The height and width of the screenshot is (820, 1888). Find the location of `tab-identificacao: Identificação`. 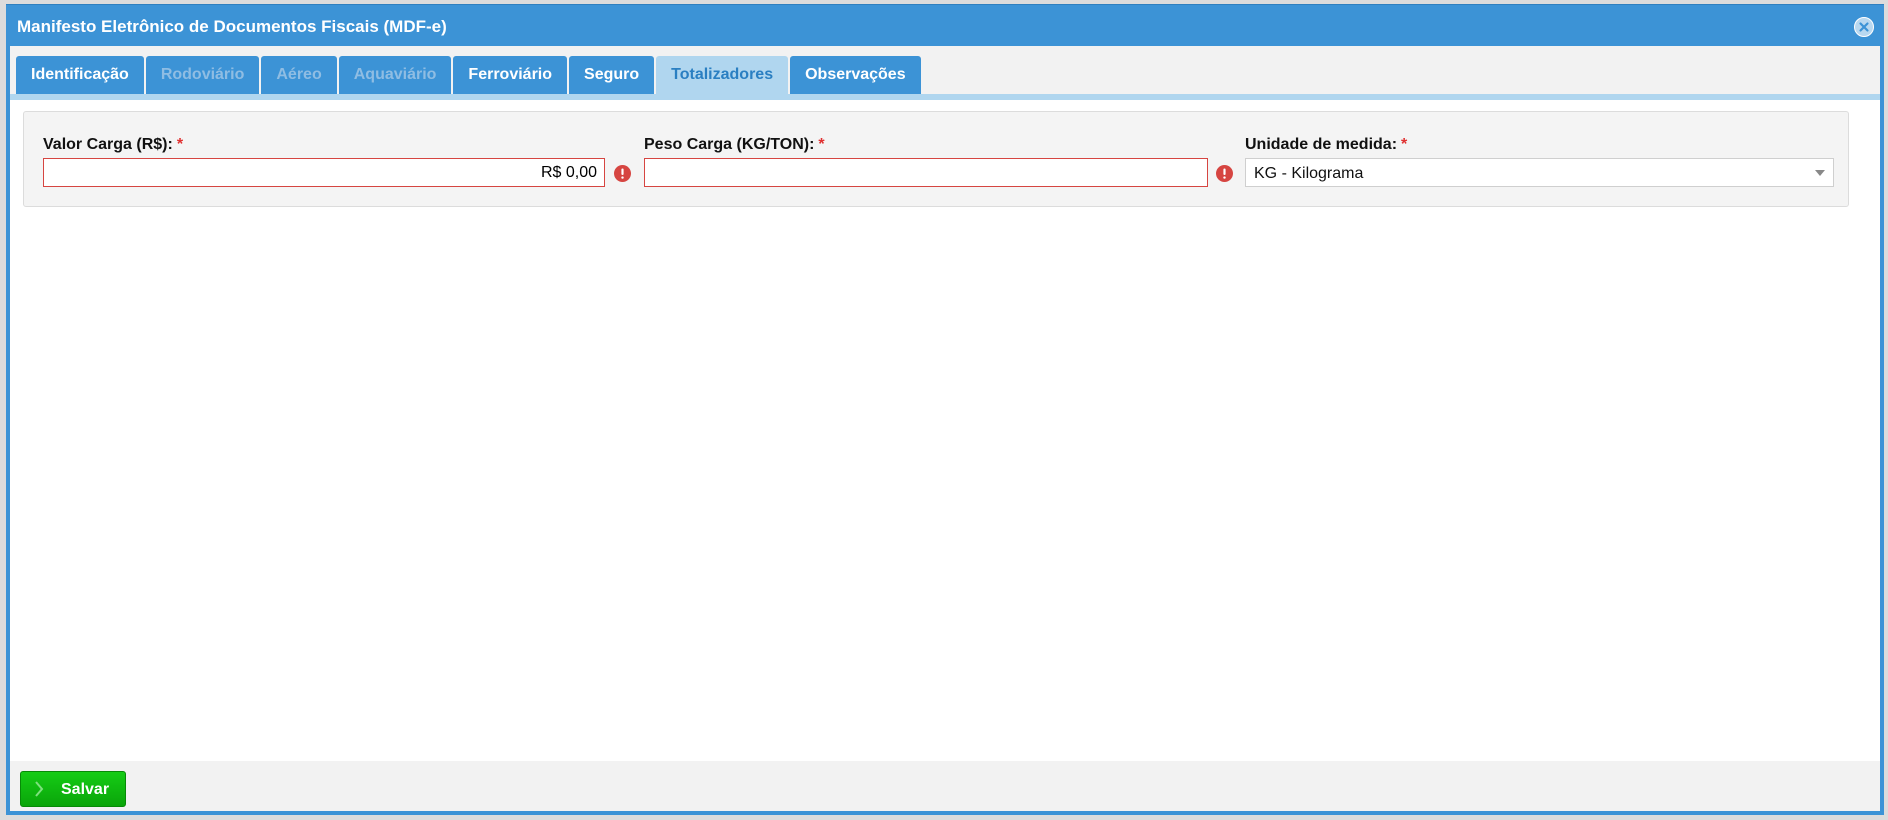

tab-identificacao: Identificação is located at coordinates (80, 75).